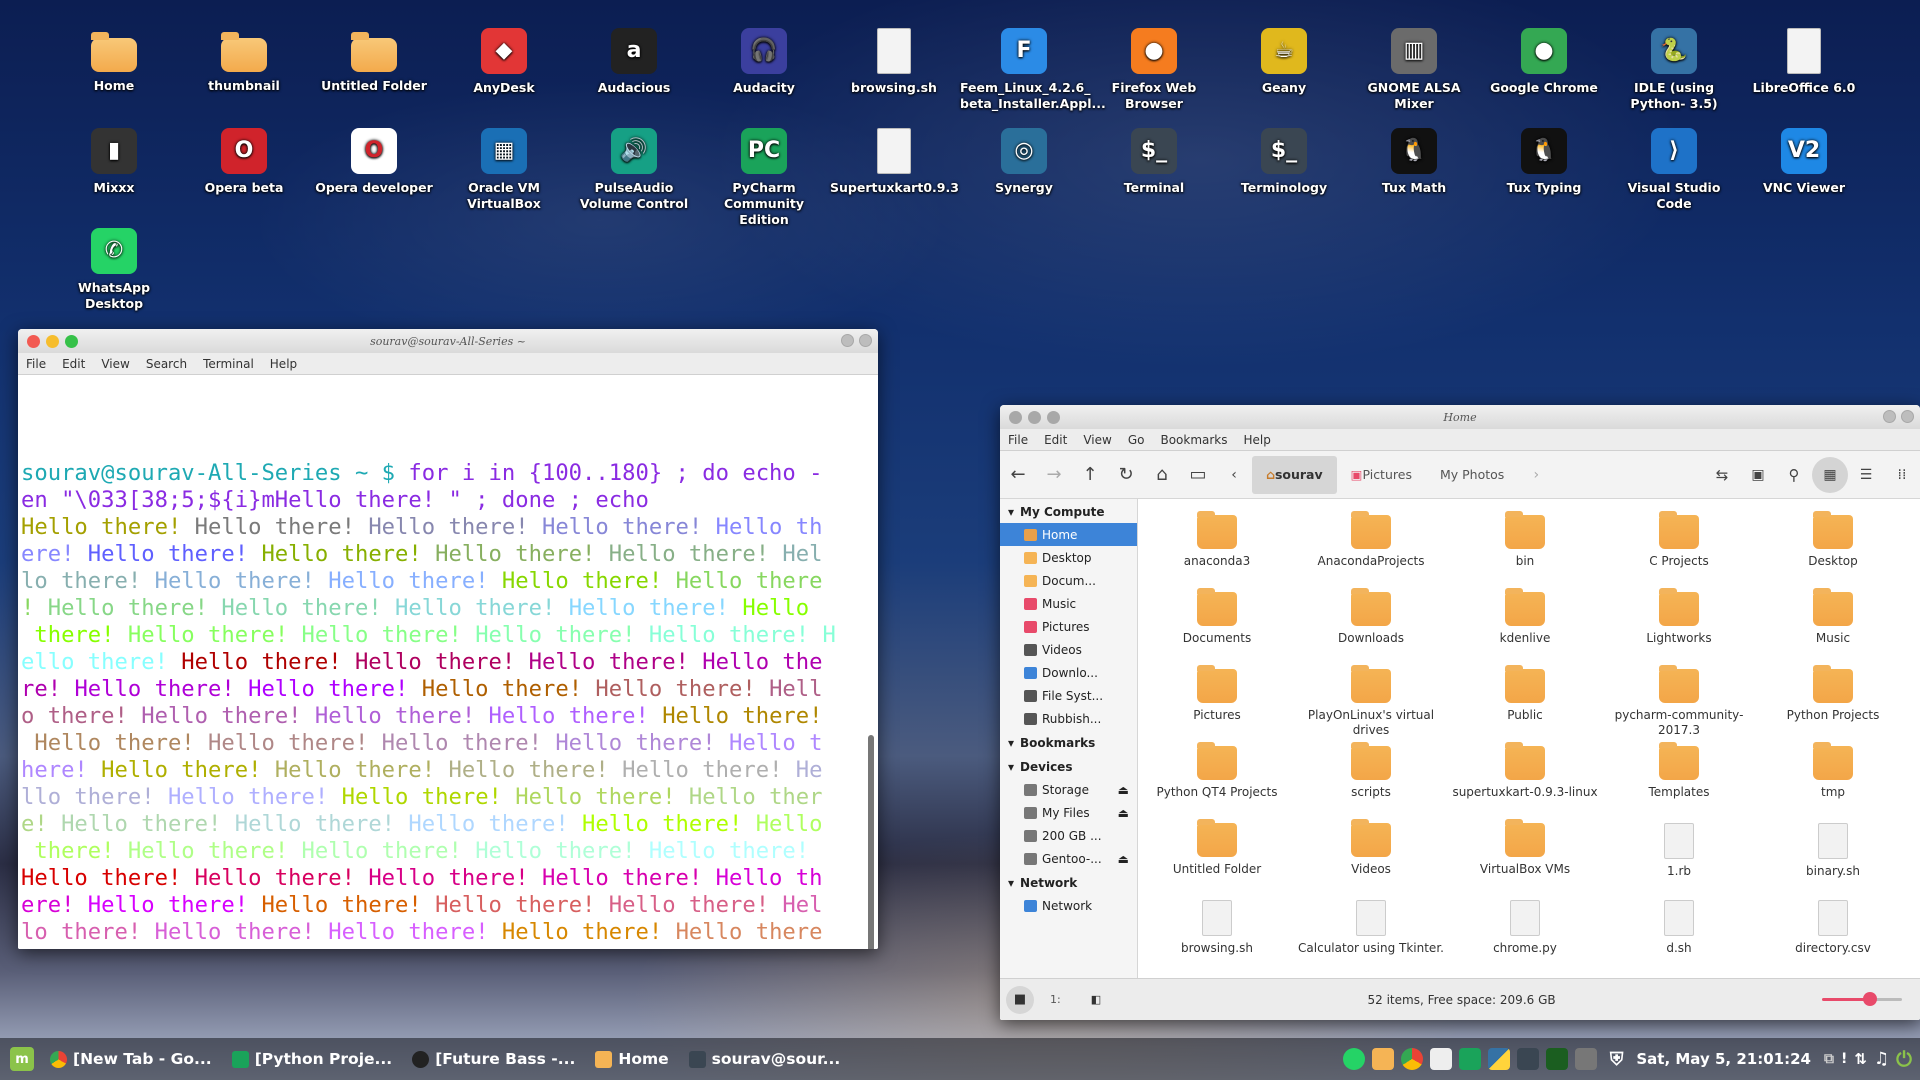 The image size is (1920, 1080). What do you see at coordinates (1284, 62) in the screenshot?
I see `desktop-icon: ☕ Geany` at bounding box center [1284, 62].